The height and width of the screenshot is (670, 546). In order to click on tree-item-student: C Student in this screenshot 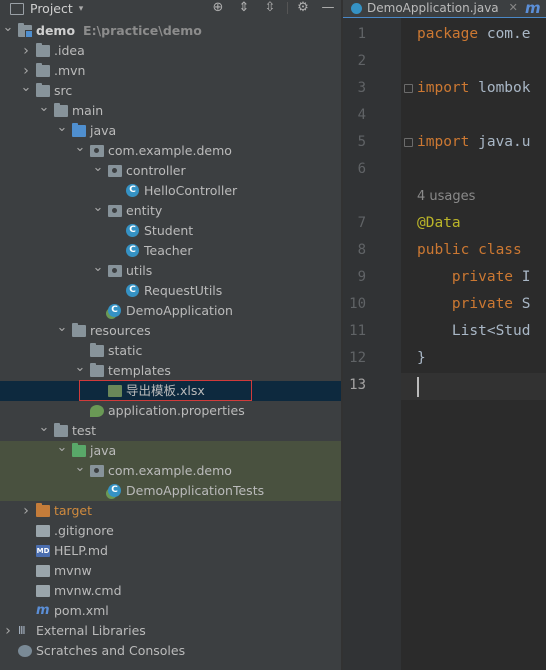, I will do `click(170, 231)`.